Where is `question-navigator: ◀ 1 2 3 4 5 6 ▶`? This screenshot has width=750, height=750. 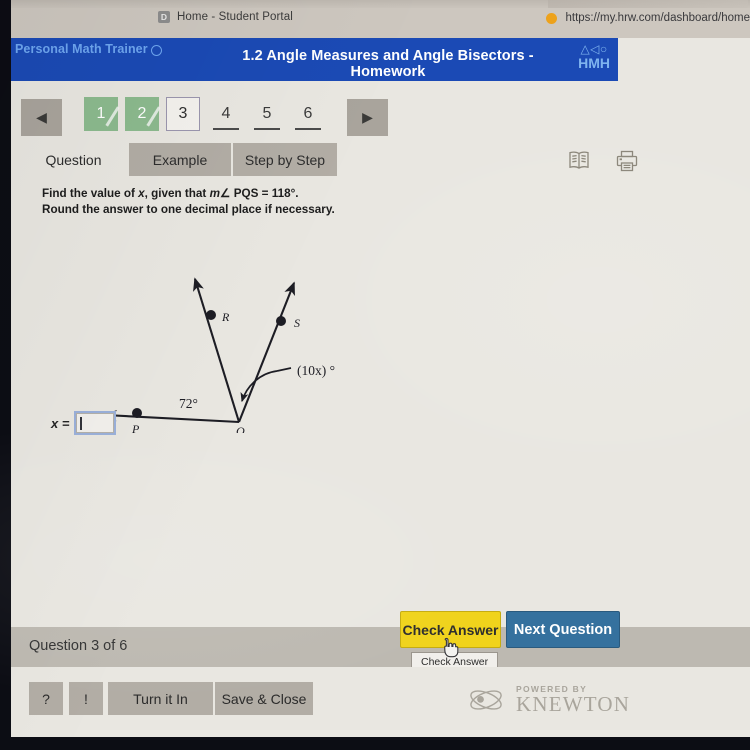
question-navigator: ◀ 1 2 3 4 5 6 ▶ is located at coordinates (380, 113).